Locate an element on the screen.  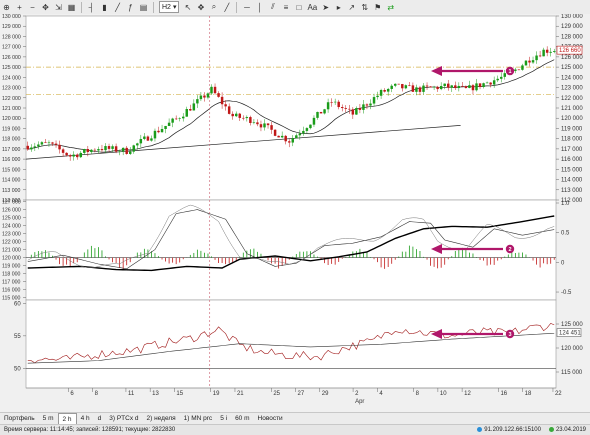
osc2-tick-label-right: 115 000 is located at coordinates (572, 373).